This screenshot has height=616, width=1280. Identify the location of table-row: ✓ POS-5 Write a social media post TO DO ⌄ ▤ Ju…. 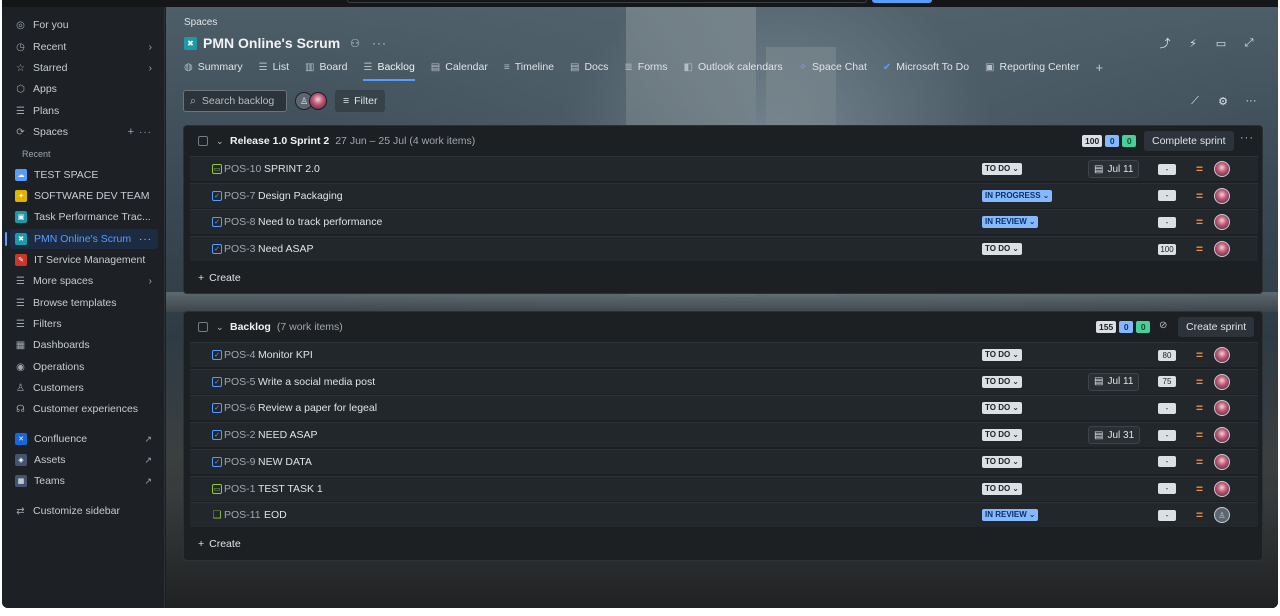
(724, 381).